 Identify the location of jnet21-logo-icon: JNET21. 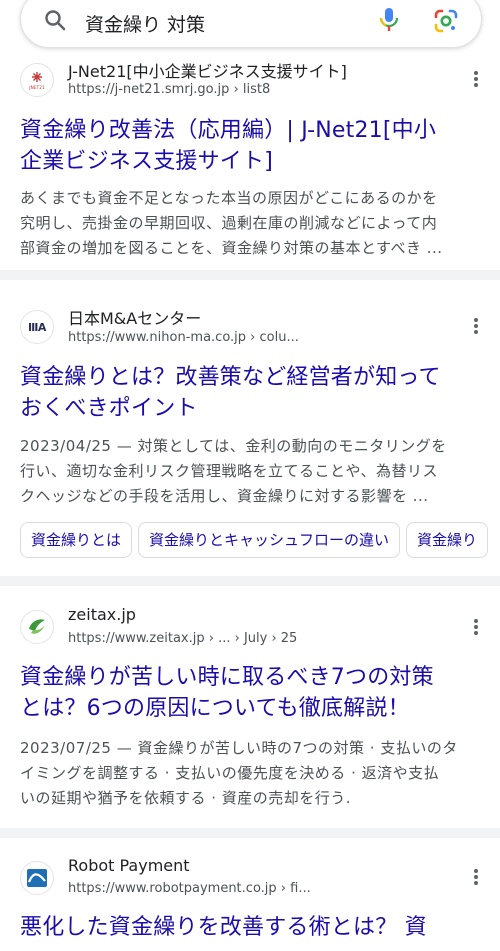
(36, 81).